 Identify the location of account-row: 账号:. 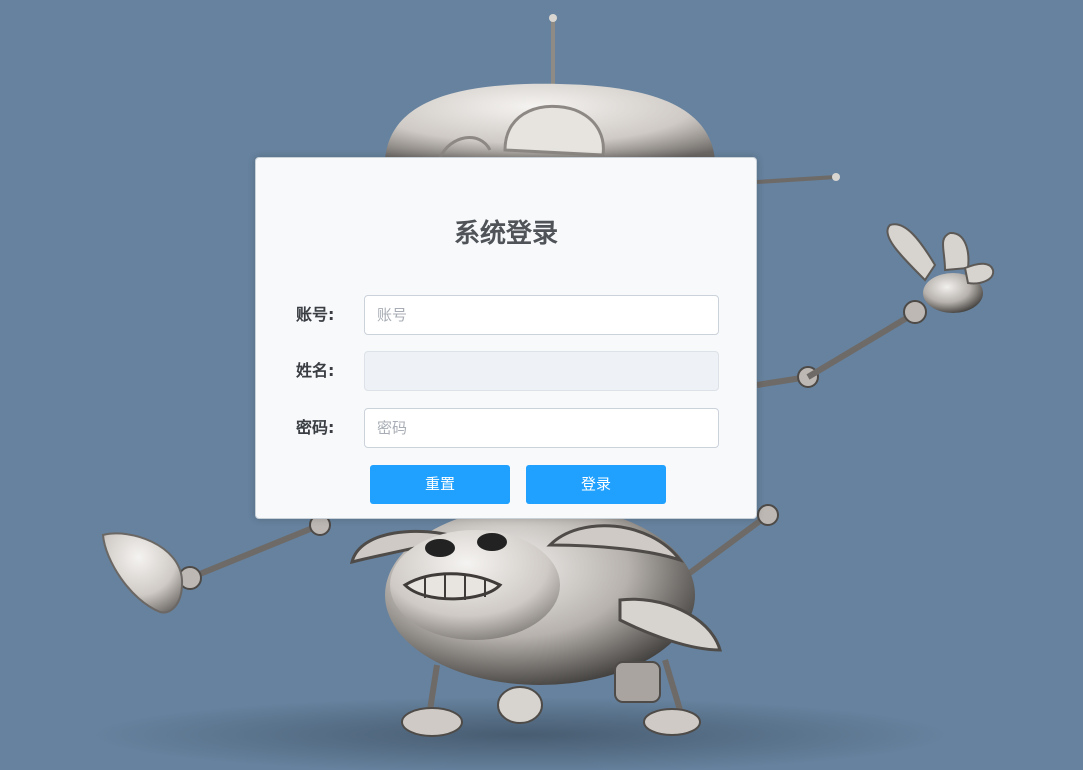
(506, 315).